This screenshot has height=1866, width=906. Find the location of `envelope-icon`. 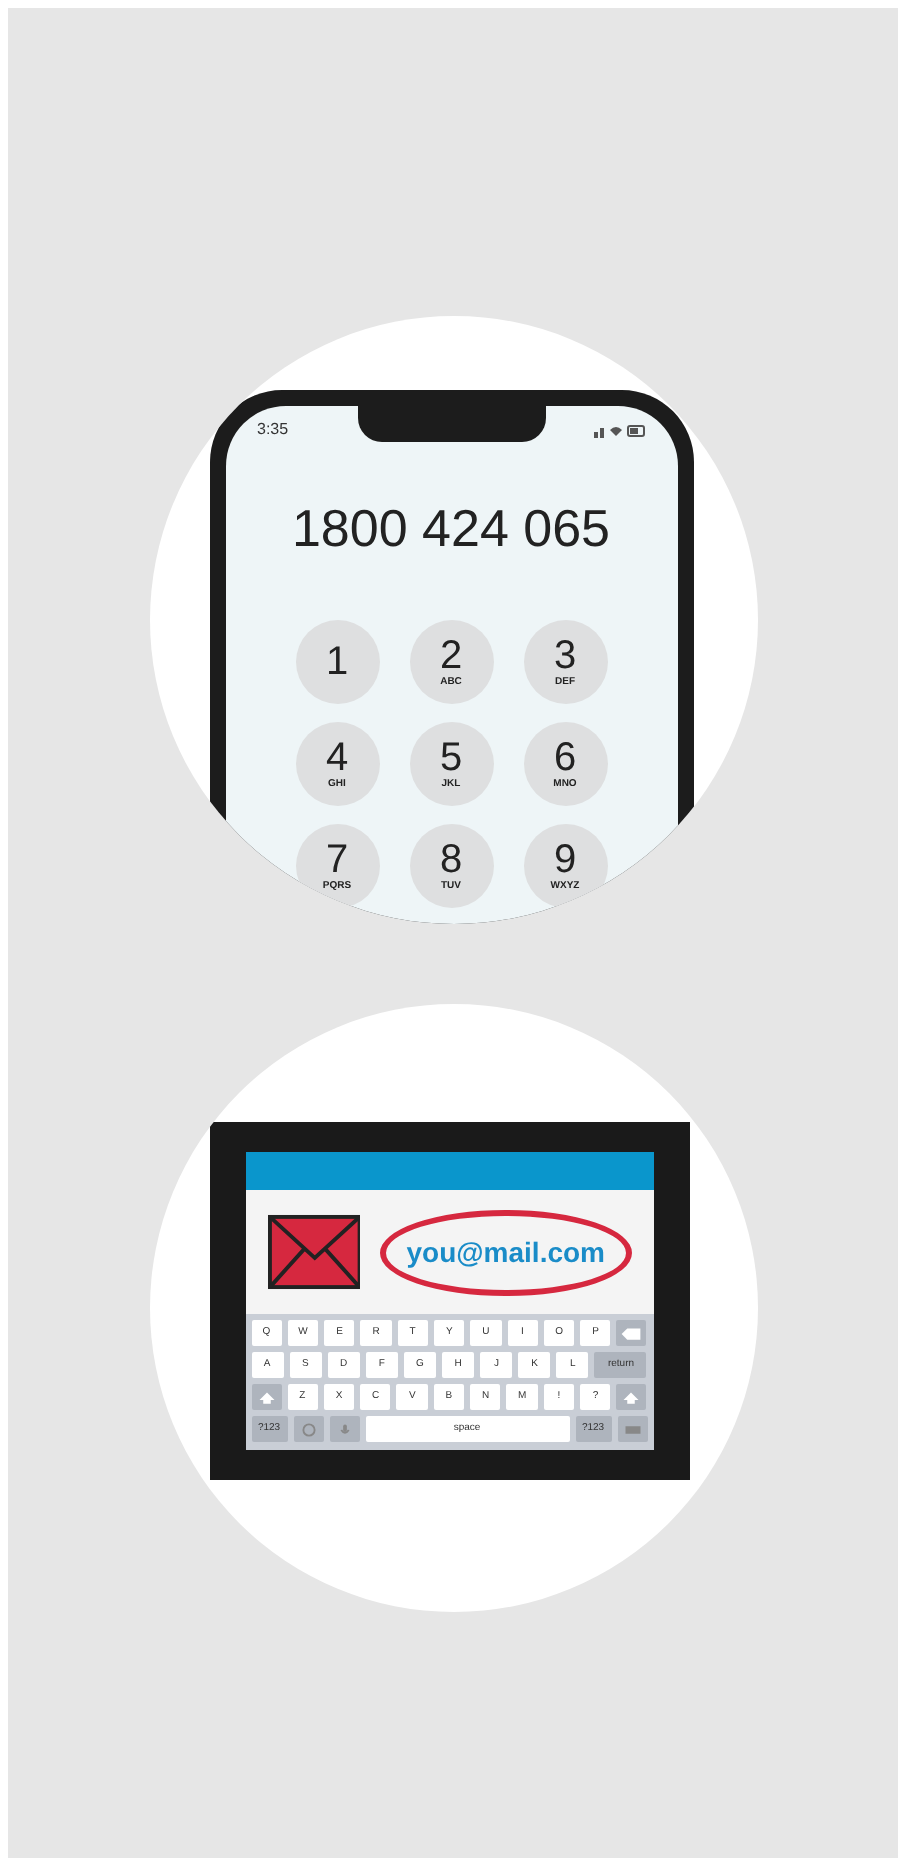

envelope-icon is located at coordinates (314, 1252).